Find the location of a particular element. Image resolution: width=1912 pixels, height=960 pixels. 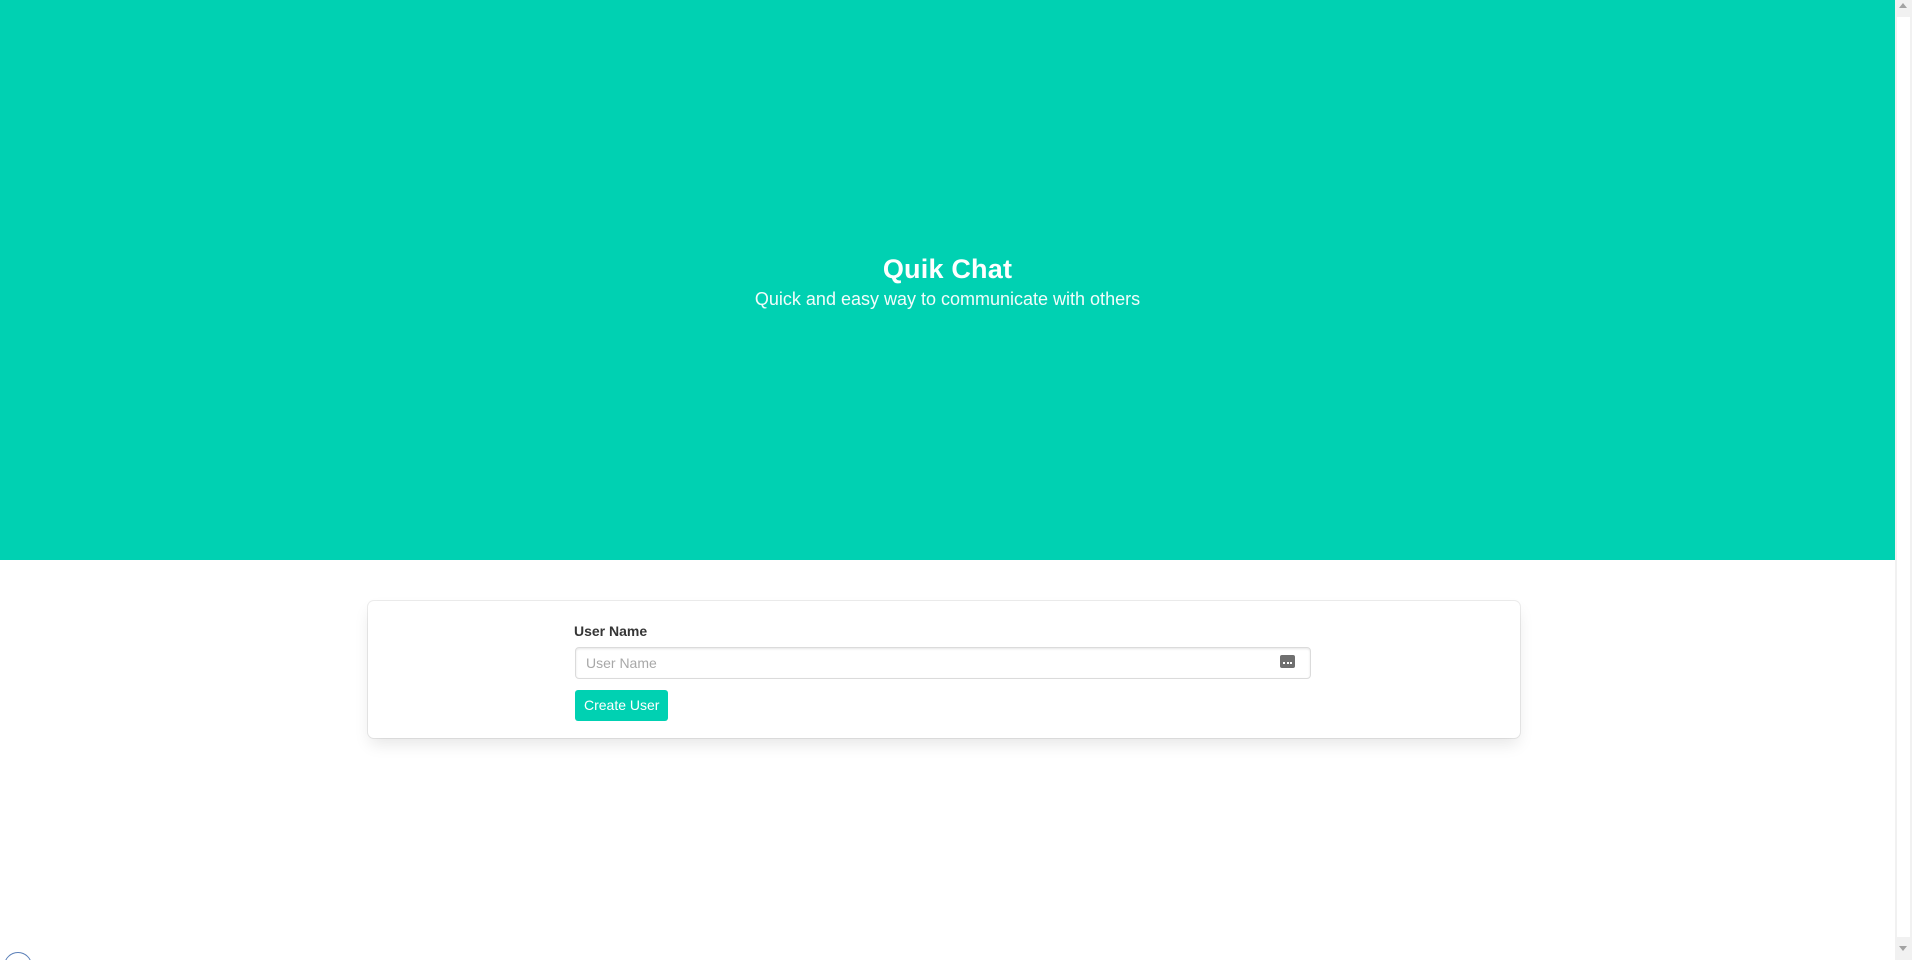

vertical-scrollbar is located at coordinates (1903, 480).